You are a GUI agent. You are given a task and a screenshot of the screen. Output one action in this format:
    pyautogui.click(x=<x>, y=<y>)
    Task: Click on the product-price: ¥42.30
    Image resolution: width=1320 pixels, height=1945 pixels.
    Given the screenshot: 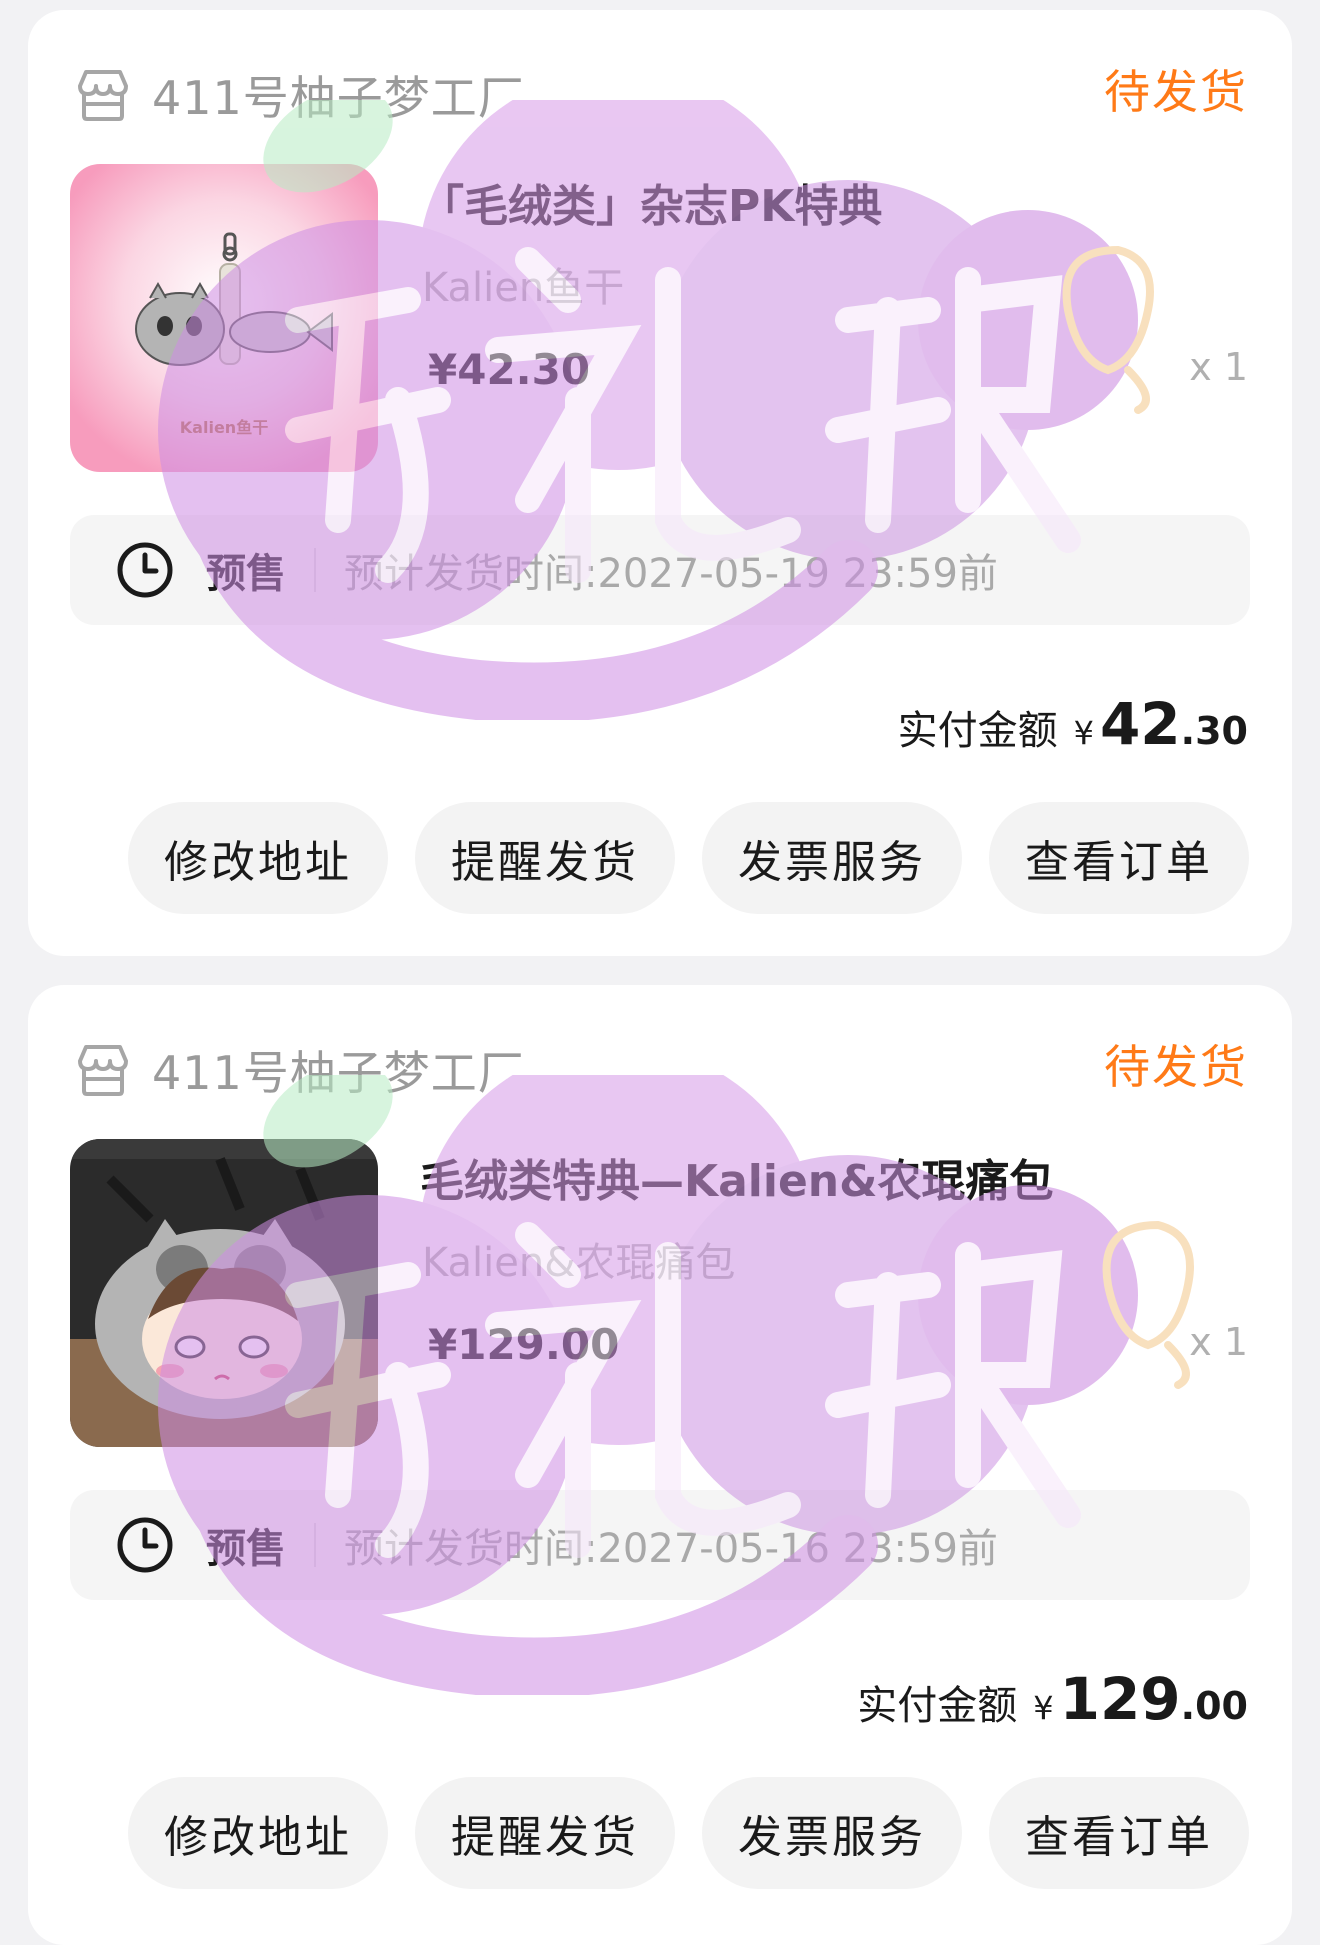 What is the action you would take?
    pyautogui.click(x=509, y=369)
    